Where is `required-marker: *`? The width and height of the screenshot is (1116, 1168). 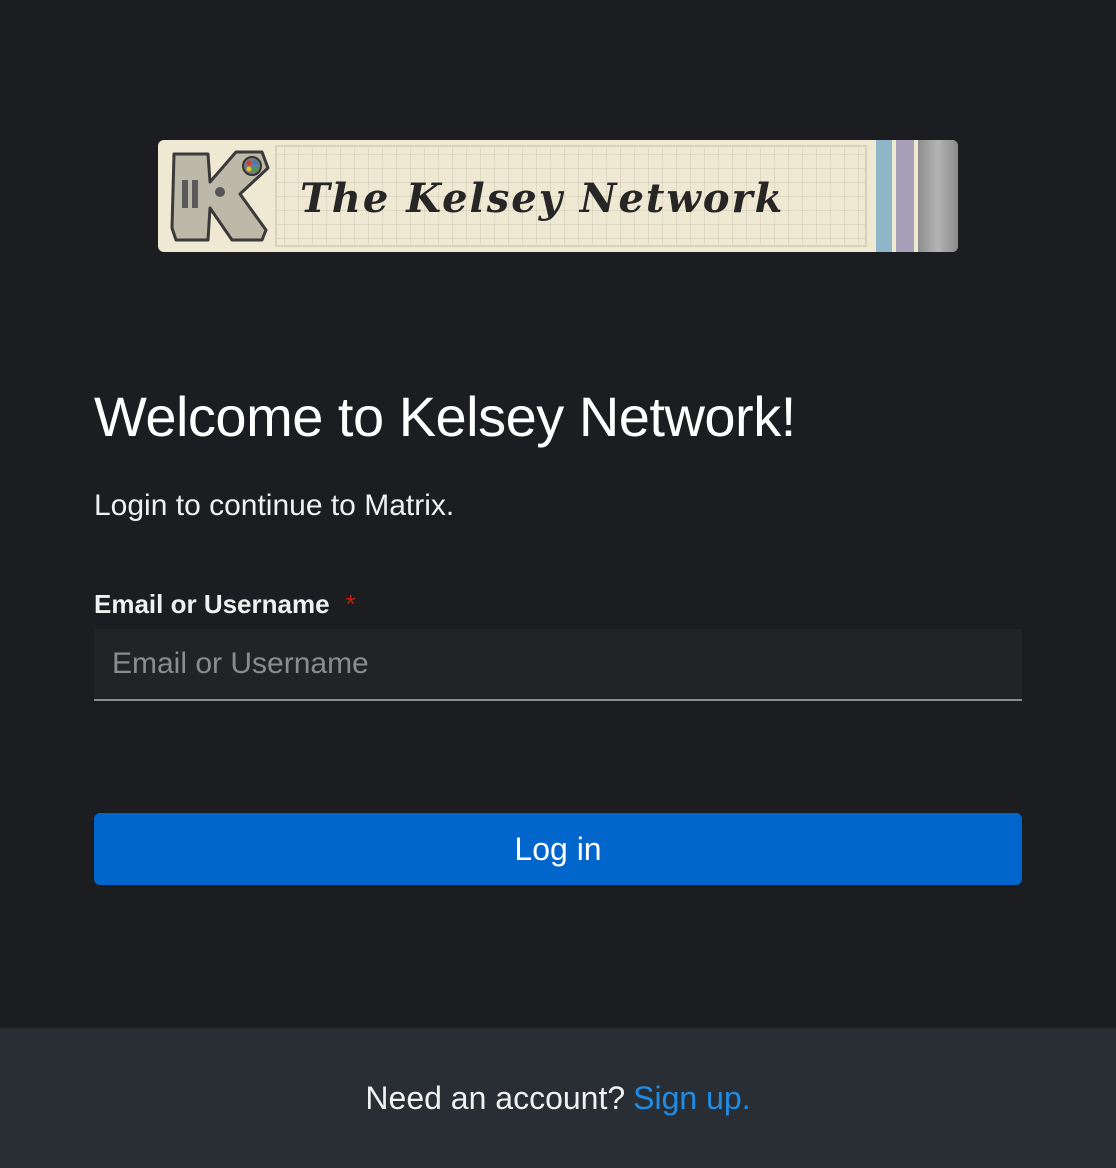
required-marker: * is located at coordinates (350, 604).